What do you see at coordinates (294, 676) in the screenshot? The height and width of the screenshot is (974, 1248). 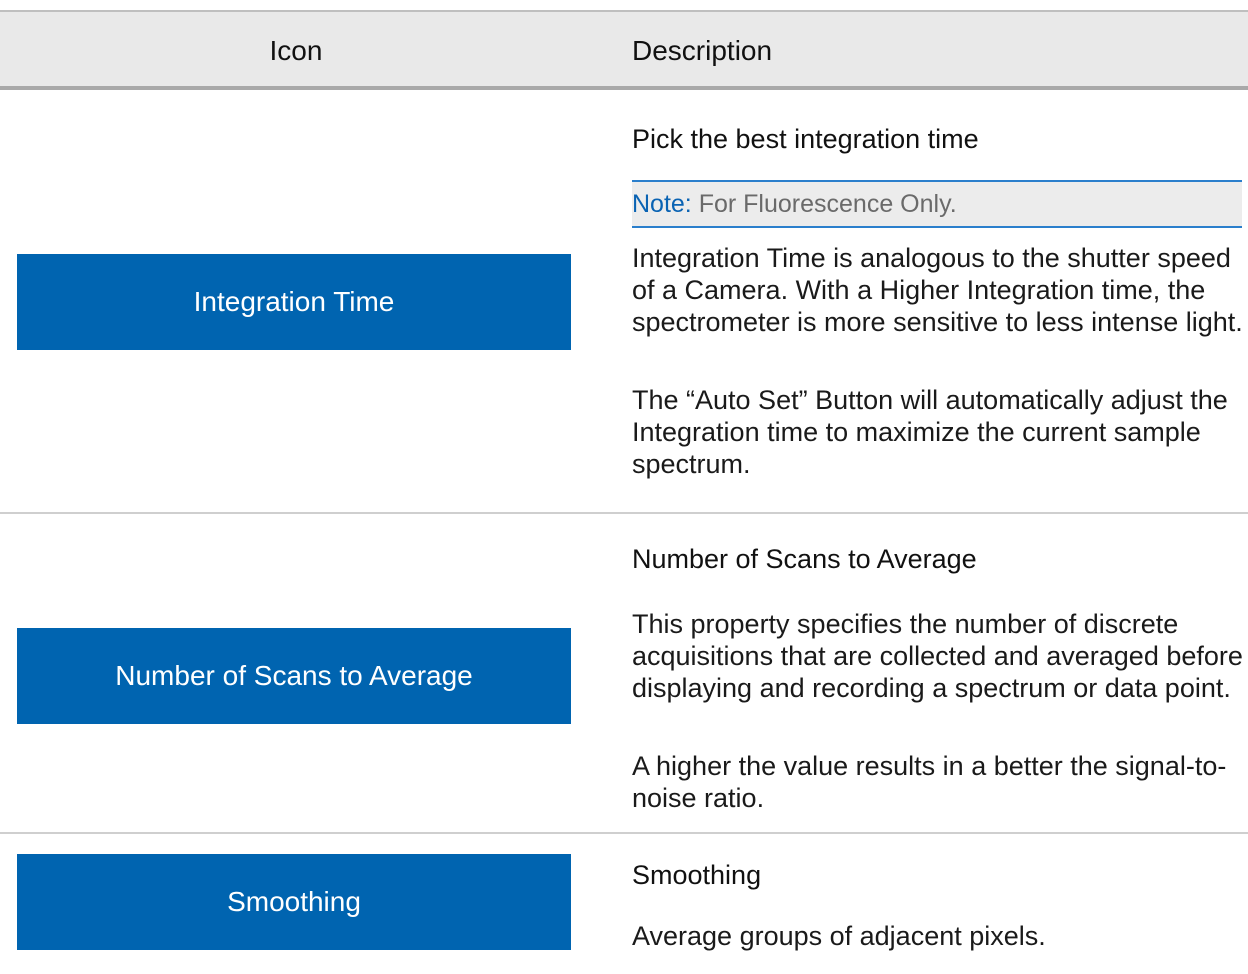 I see `scans-to-average-button: Number of Scans to Average` at bounding box center [294, 676].